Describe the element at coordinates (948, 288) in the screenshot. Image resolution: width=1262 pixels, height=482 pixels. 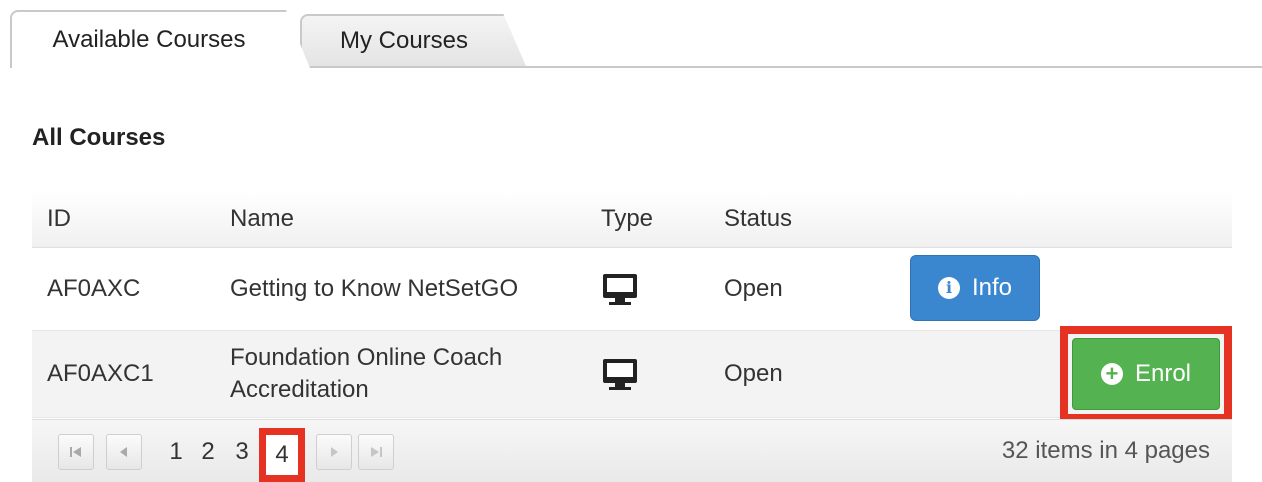
I see `info-icon: i` at that location.